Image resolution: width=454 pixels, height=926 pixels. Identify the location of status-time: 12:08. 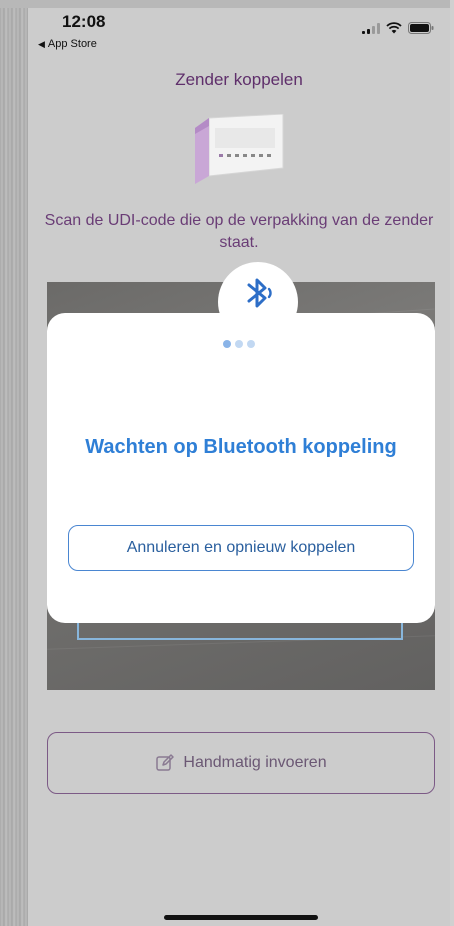
(84, 21).